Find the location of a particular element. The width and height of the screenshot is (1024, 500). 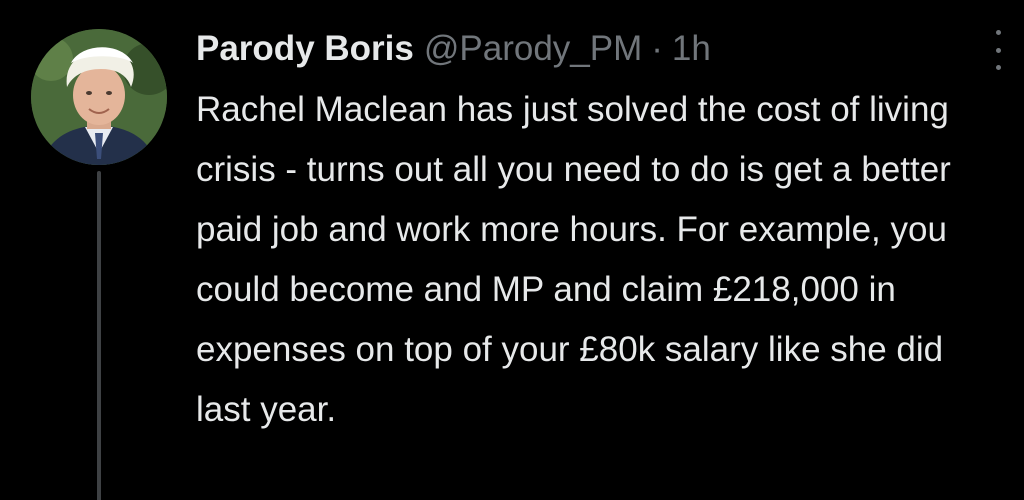

display-name: Parody Boris is located at coordinates (305, 49).